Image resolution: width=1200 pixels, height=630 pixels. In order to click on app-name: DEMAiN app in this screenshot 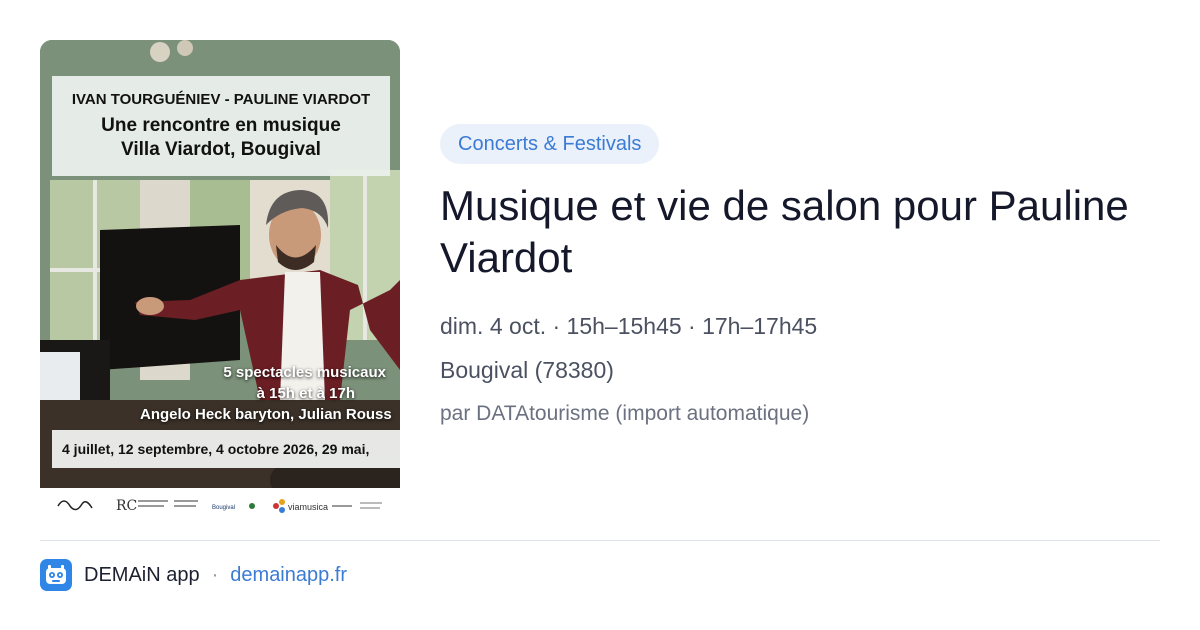, I will do `click(142, 574)`.